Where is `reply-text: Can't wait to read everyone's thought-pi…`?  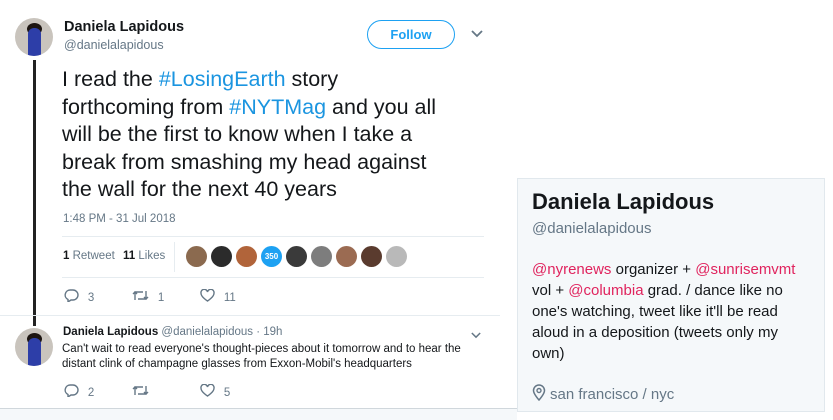 reply-text: Can't wait to read everyone's thought-pi… is located at coordinates (277, 357).